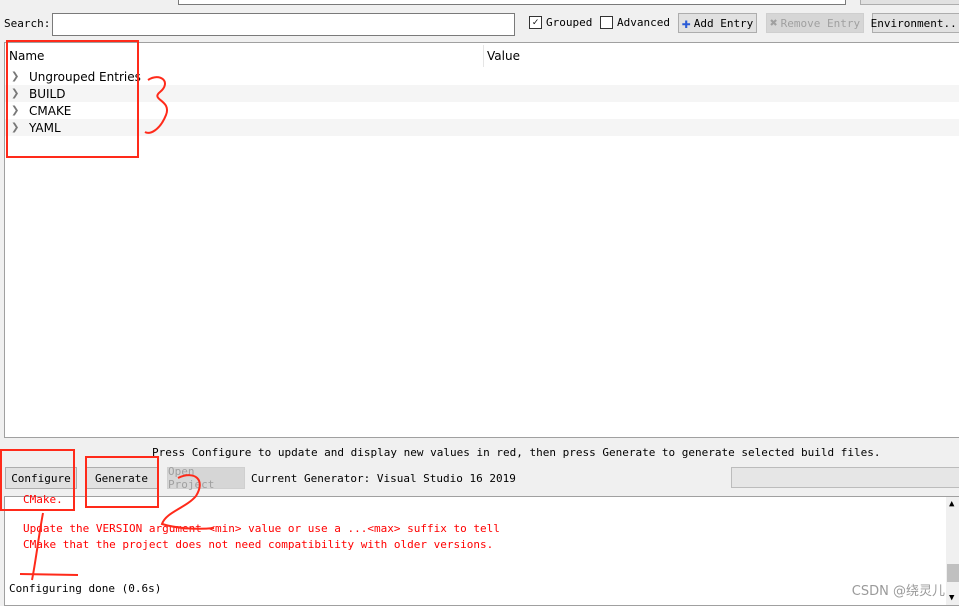 The height and width of the screenshot is (606, 959). What do you see at coordinates (482, 93) in the screenshot?
I see `tree-row: ❯ BUILD` at bounding box center [482, 93].